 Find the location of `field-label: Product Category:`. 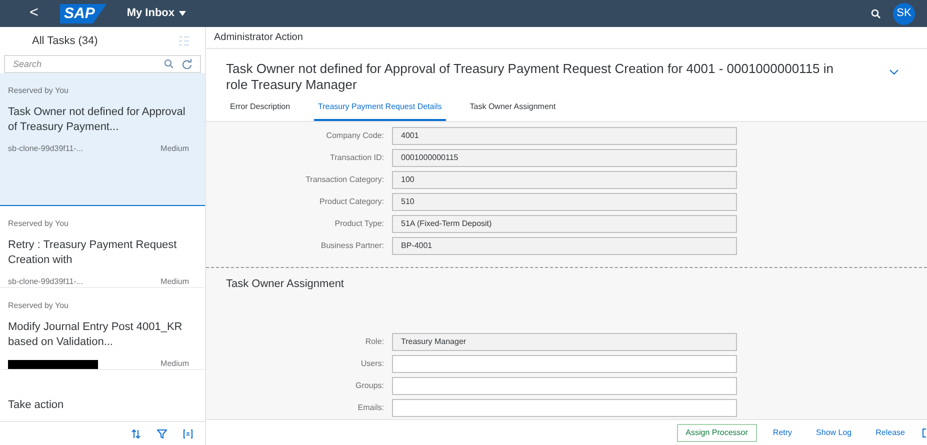

field-label: Product Category: is located at coordinates (351, 202).